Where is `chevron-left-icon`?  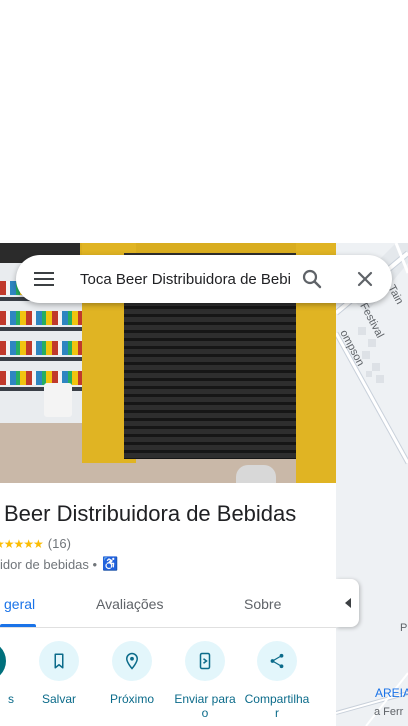
chevron-left-icon is located at coordinates (347, 603).